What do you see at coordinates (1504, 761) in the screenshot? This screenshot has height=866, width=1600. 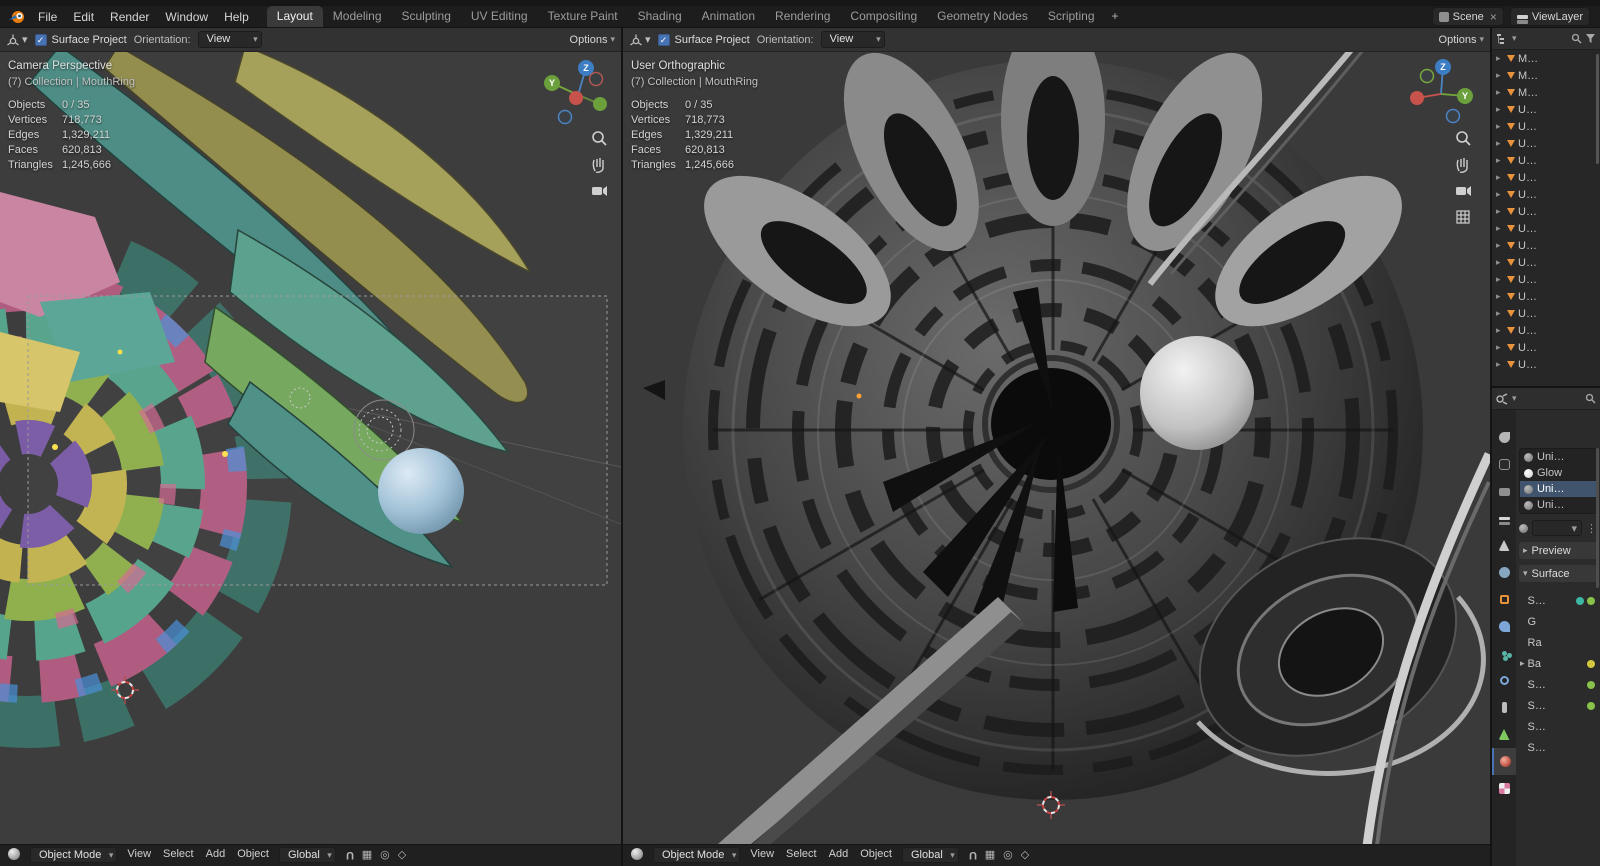 I see `properties-tab-material` at bounding box center [1504, 761].